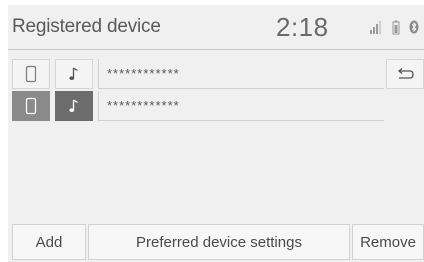  What do you see at coordinates (219, 242) in the screenshot?
I see `preferred-device-settings-button: Preferred device settings` at bounding box center [219, 242].